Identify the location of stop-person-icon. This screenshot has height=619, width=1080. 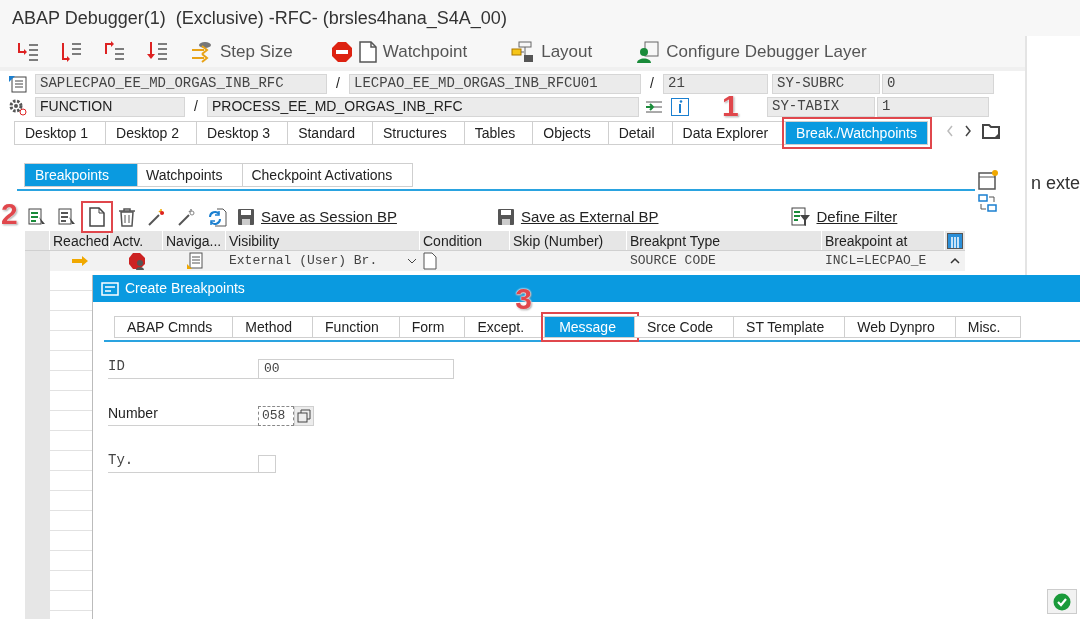
(136, 261).